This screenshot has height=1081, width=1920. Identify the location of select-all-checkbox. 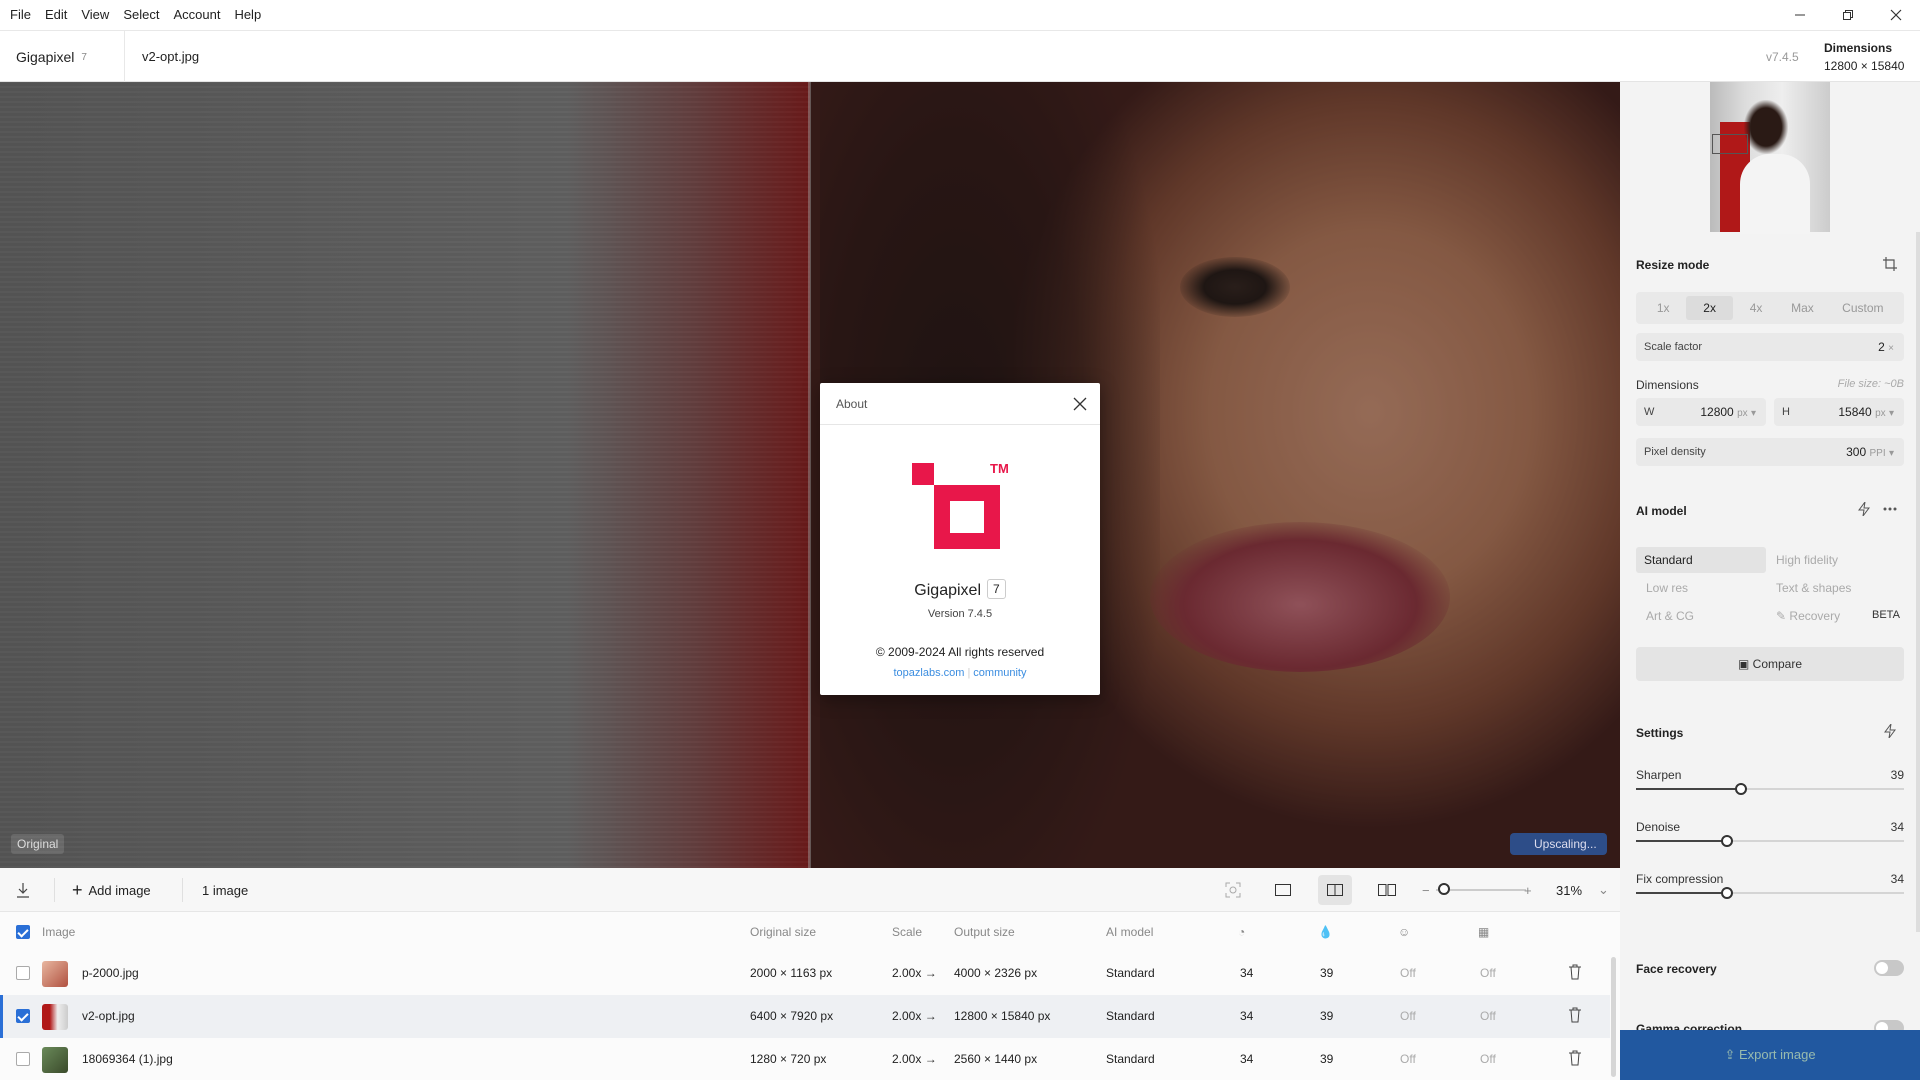
(23, 932).